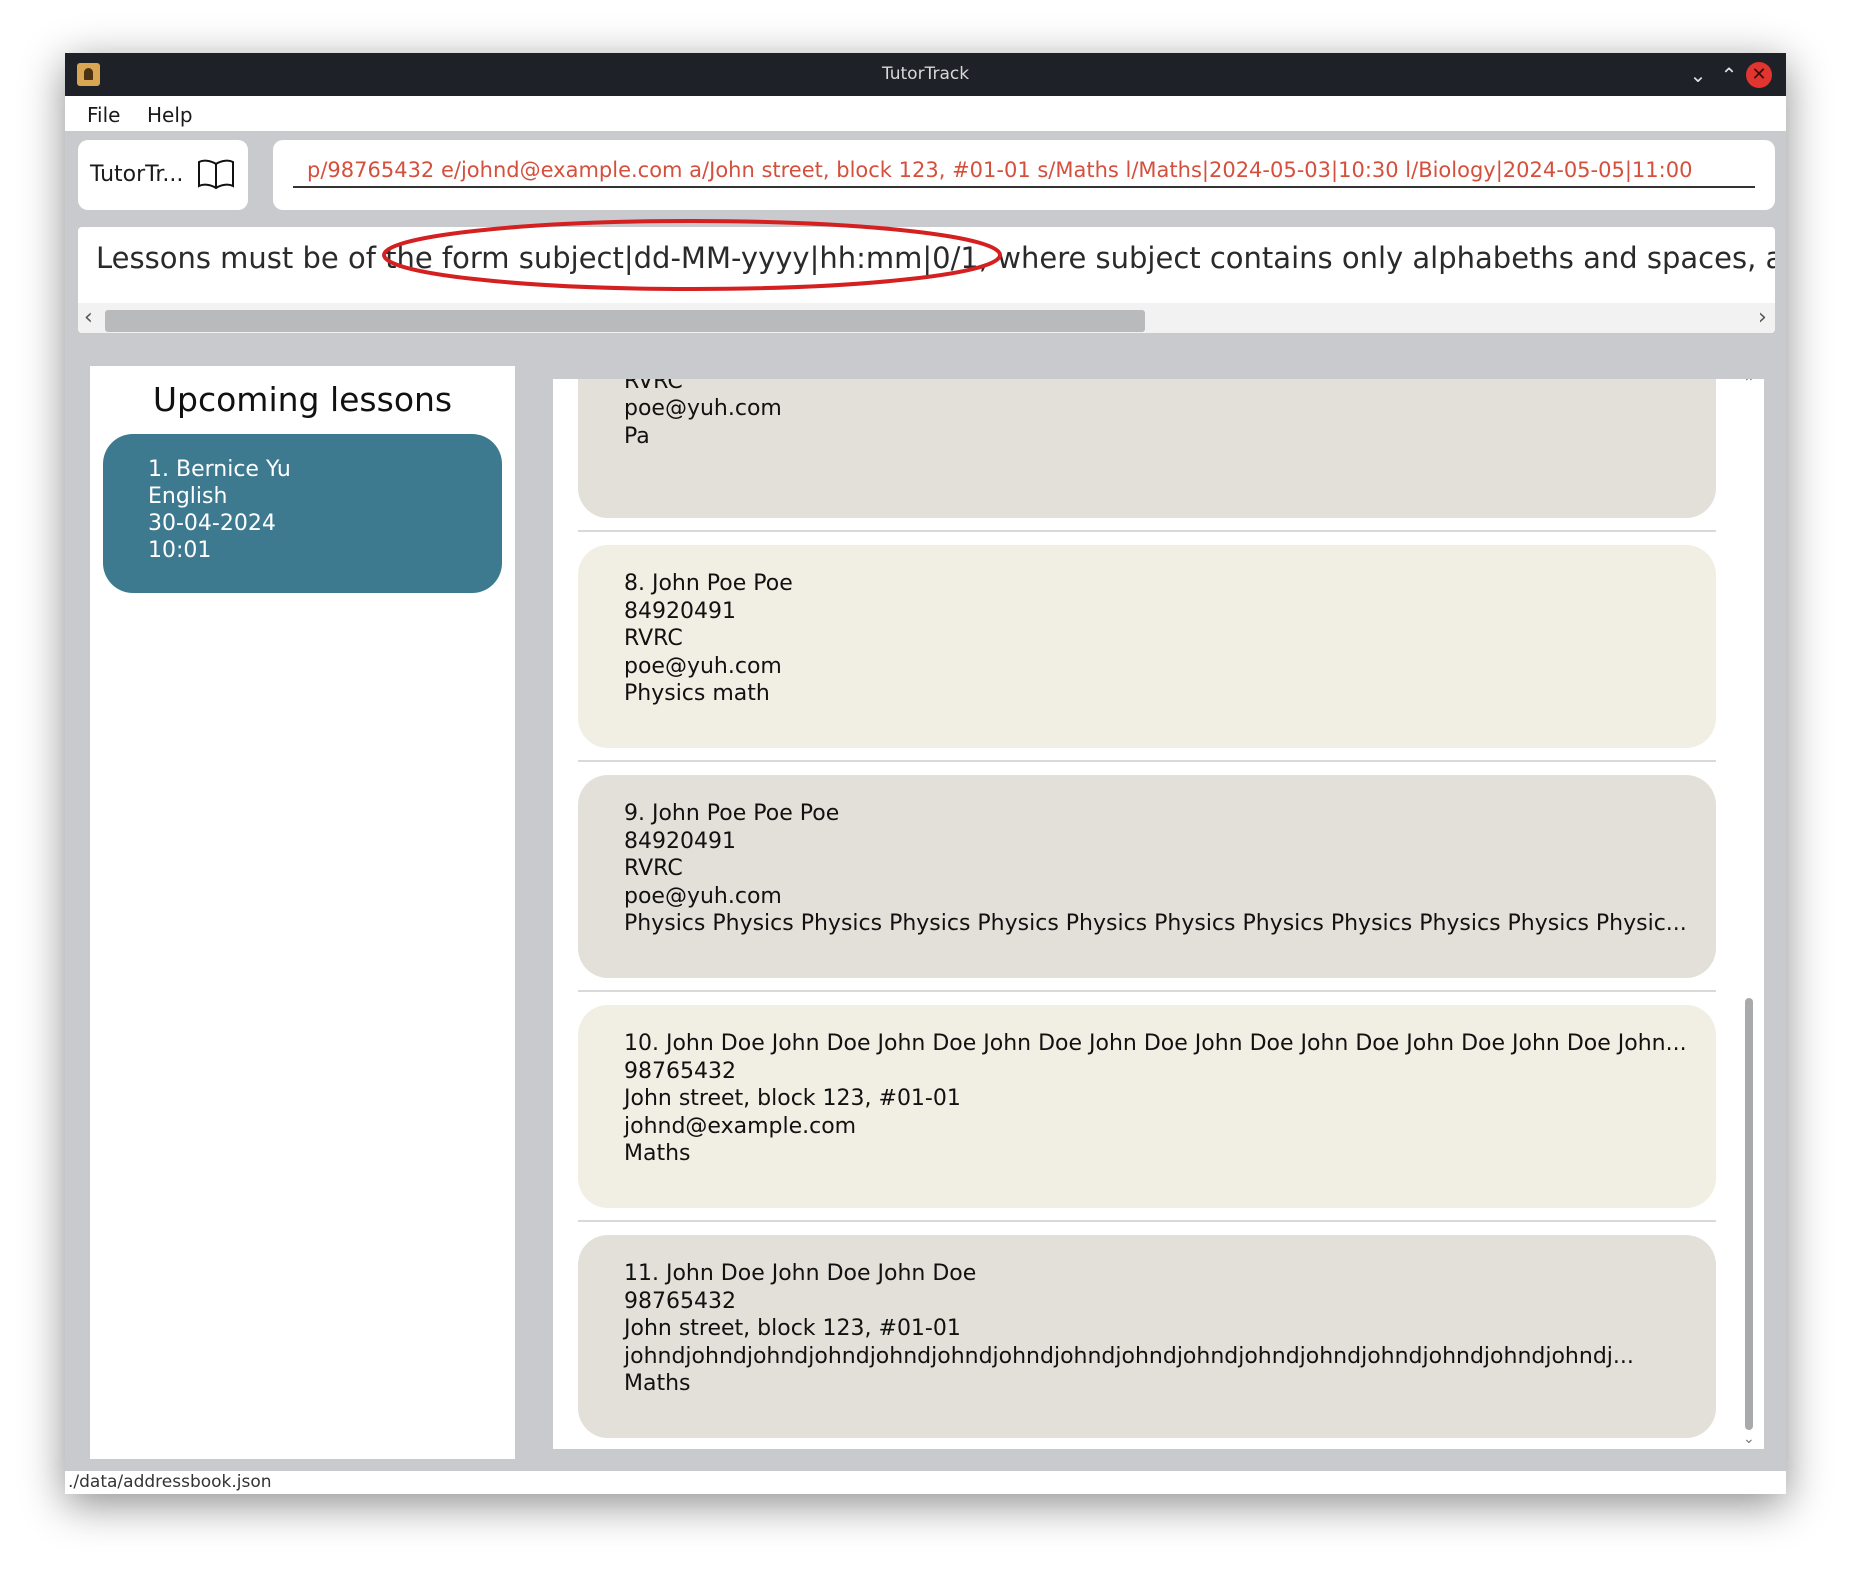 The height and width of the screenshot is (1570, 1850). I want to click on person-name: 11. John Doe John Doe John Doe, so click(800, 1273).